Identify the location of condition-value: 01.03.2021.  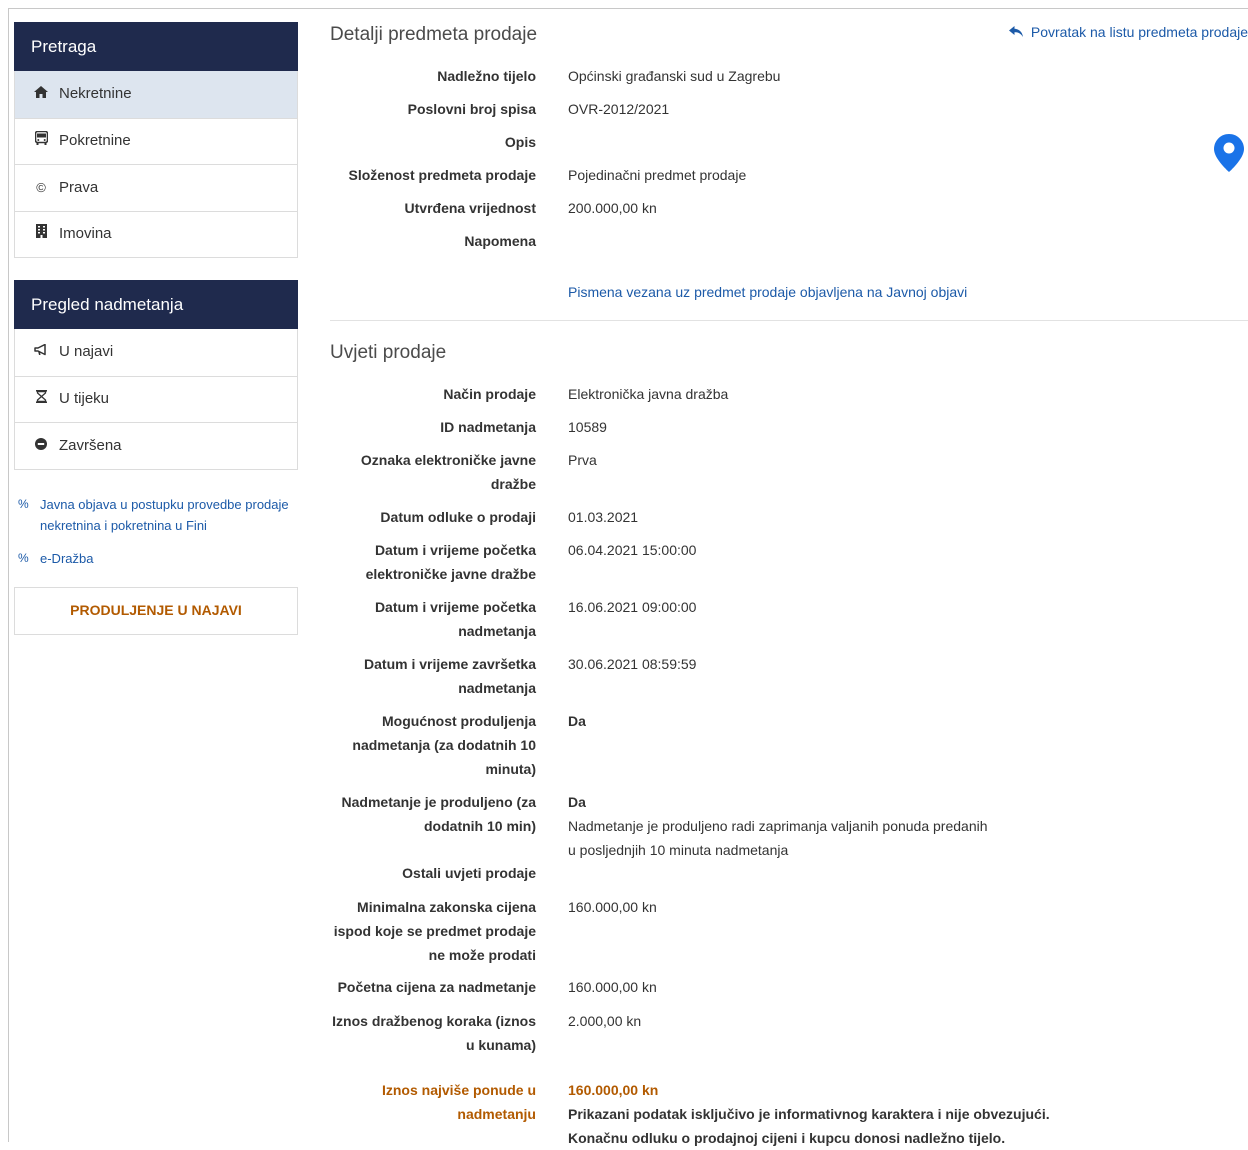
(603, 517).